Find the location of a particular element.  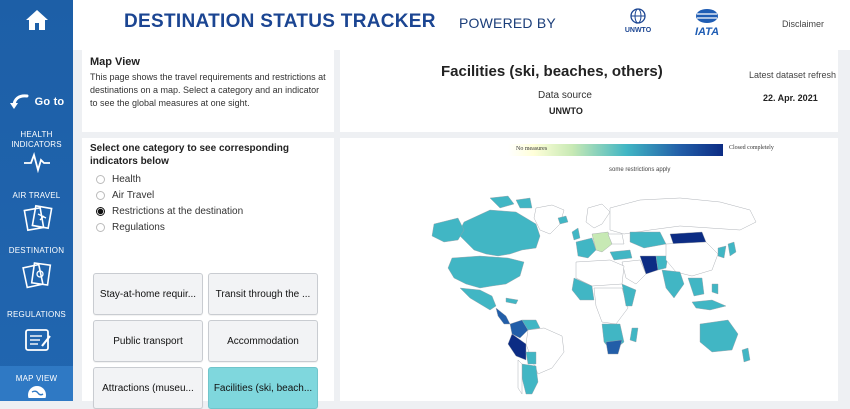

goto-row: Go to is located at coordinates (36, 102).